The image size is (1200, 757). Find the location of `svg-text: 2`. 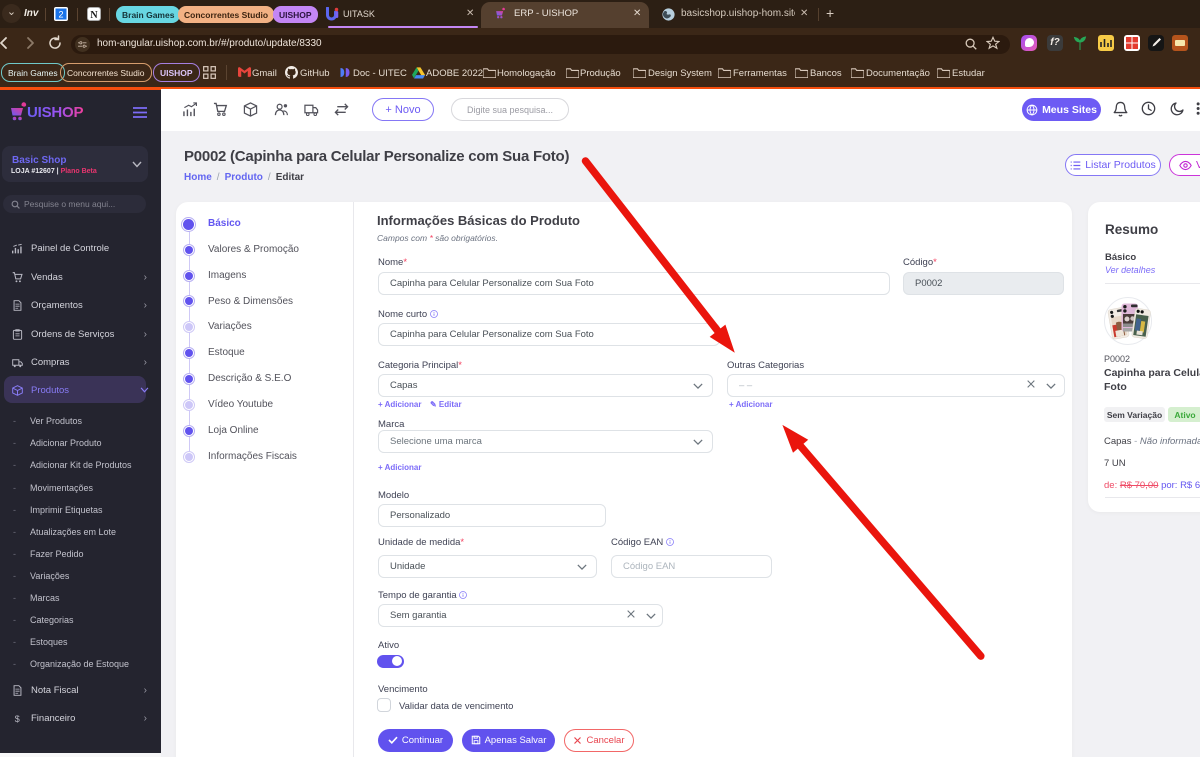

svg-text: 2 is located at coordinates (60, 15).